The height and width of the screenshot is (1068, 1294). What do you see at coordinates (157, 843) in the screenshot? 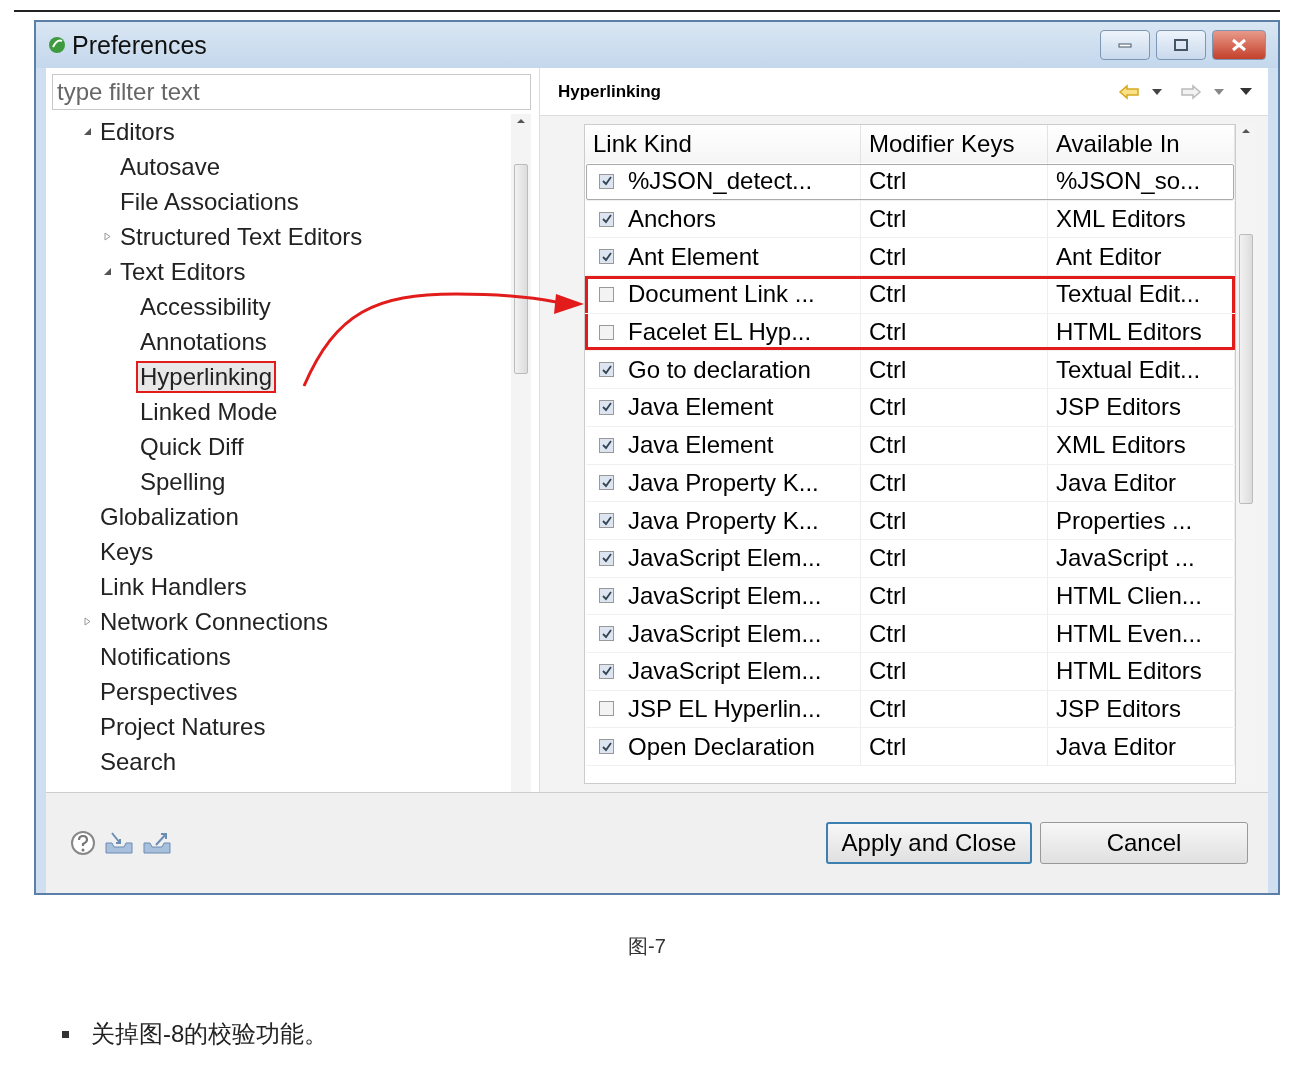
I see `export-icon` at bounding box center [157, 843].